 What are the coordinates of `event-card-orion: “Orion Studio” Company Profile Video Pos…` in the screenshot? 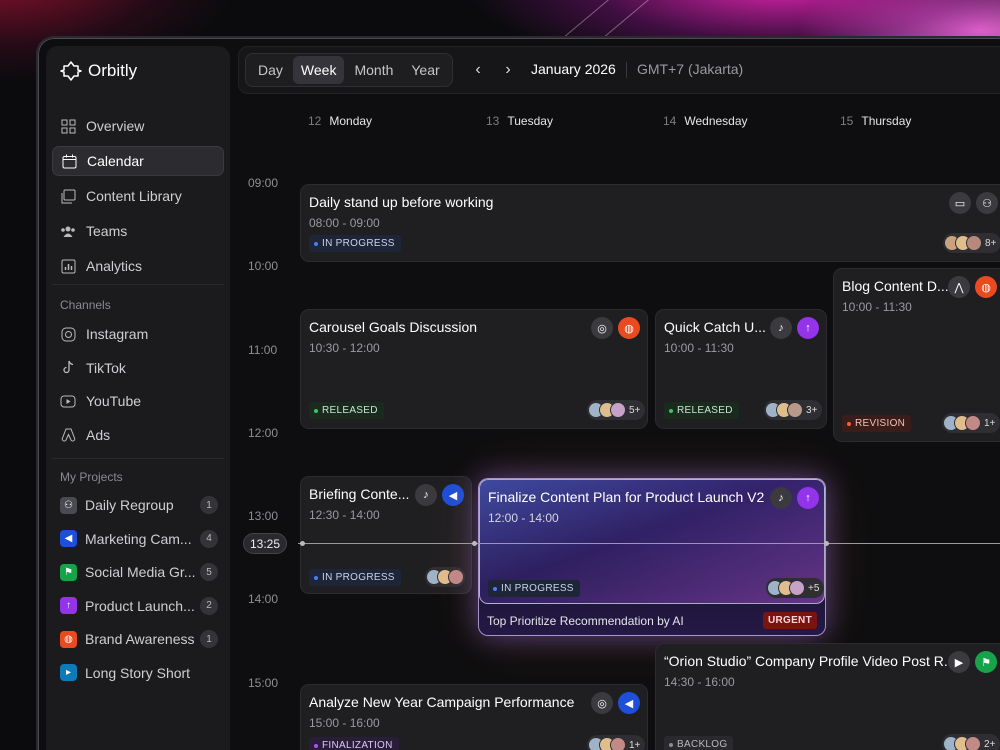 It's located at (827, 696).